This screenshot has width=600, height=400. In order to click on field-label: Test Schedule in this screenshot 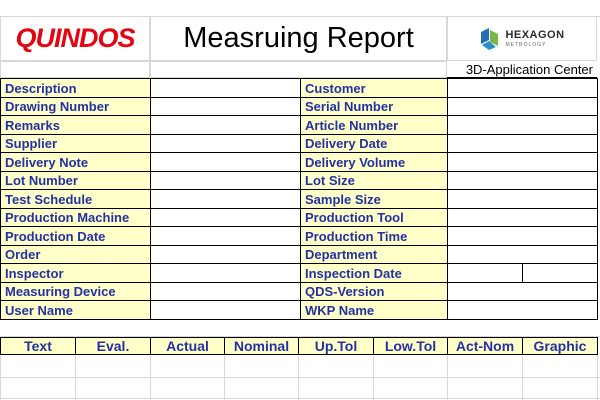, I will do `click(75, 199)`.